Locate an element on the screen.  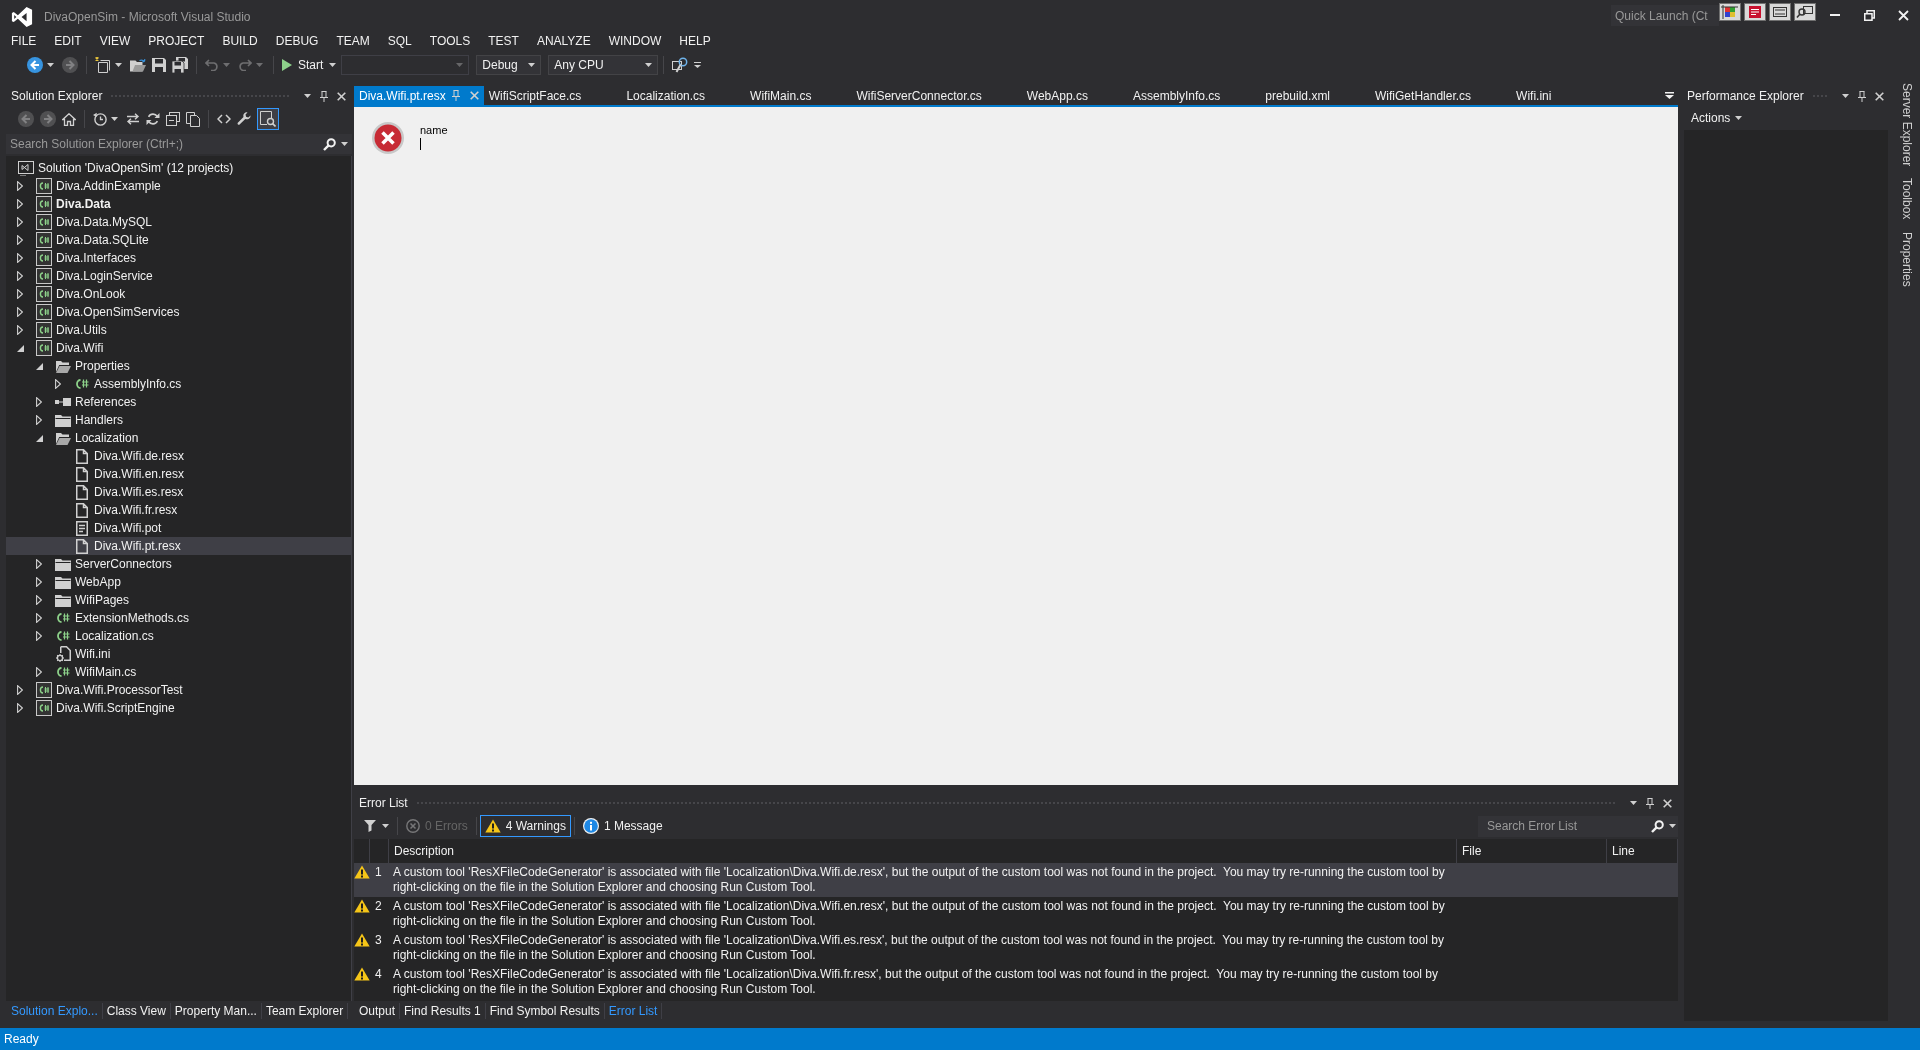
menu-item: ANALYZE is located at coordinates (563, 41).